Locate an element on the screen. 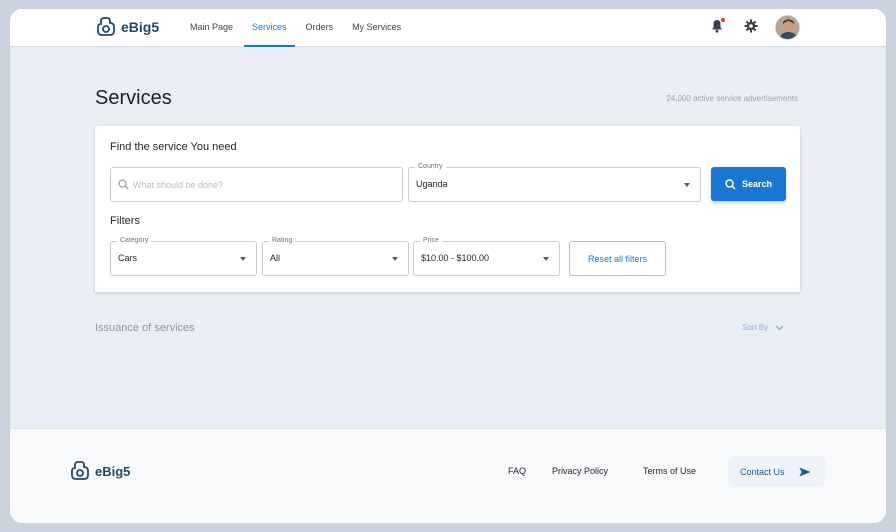 This screenshot has width=896, height=532. search-button-label: Search is located at coordinates (757, 184).